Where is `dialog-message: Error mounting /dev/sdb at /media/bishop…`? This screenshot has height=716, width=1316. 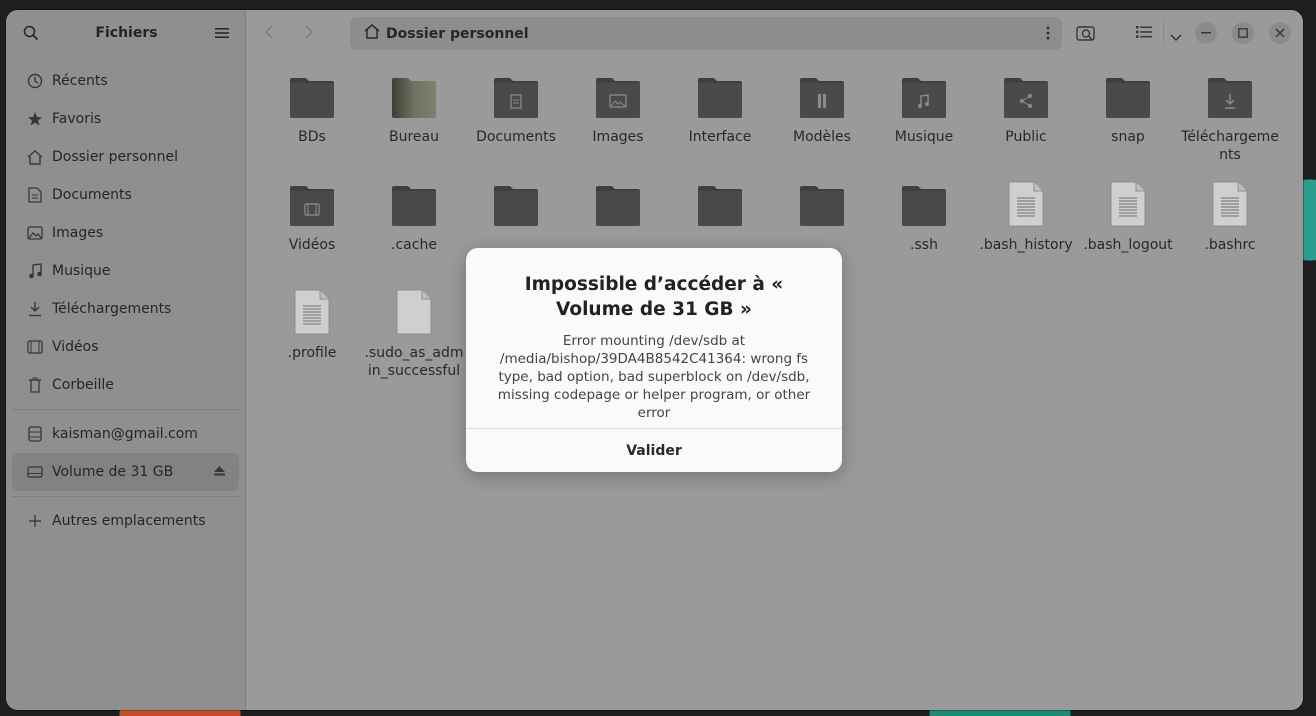
dialog-message: Error mounting /dev/sdb at /media/bishop… is located at coordinates (654, 377).